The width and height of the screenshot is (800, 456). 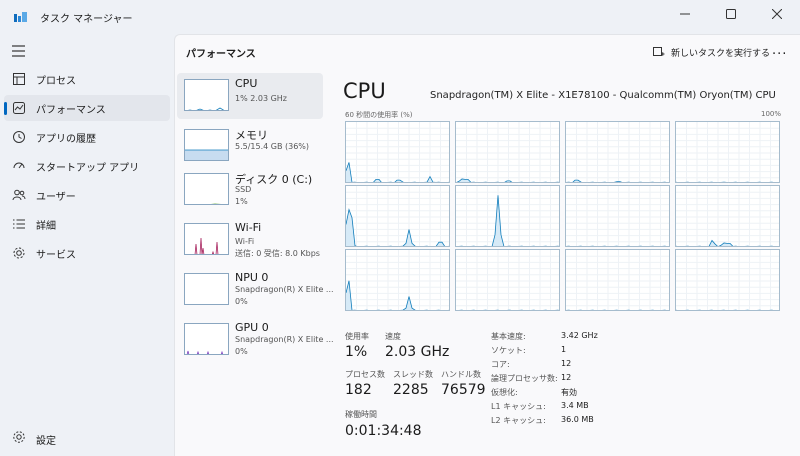 What do you see at coordinates (356, 352) in the screenshot?
I see `usage-value: 1%` at bounding box center [356, 352].